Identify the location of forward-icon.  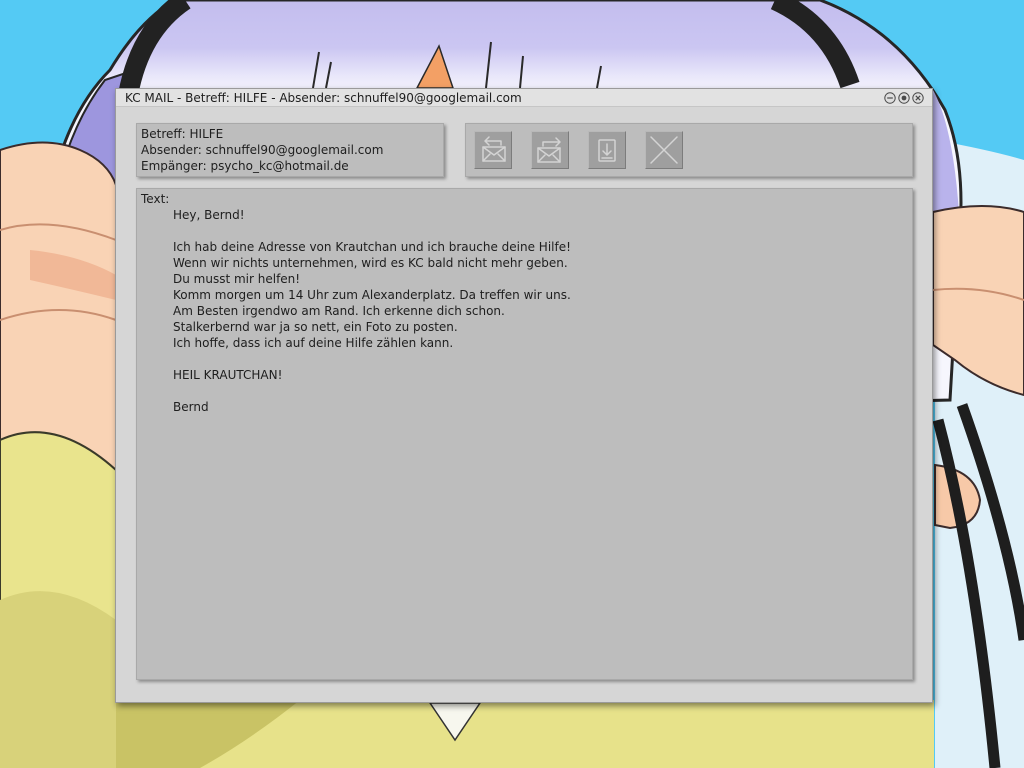
(549, 150).